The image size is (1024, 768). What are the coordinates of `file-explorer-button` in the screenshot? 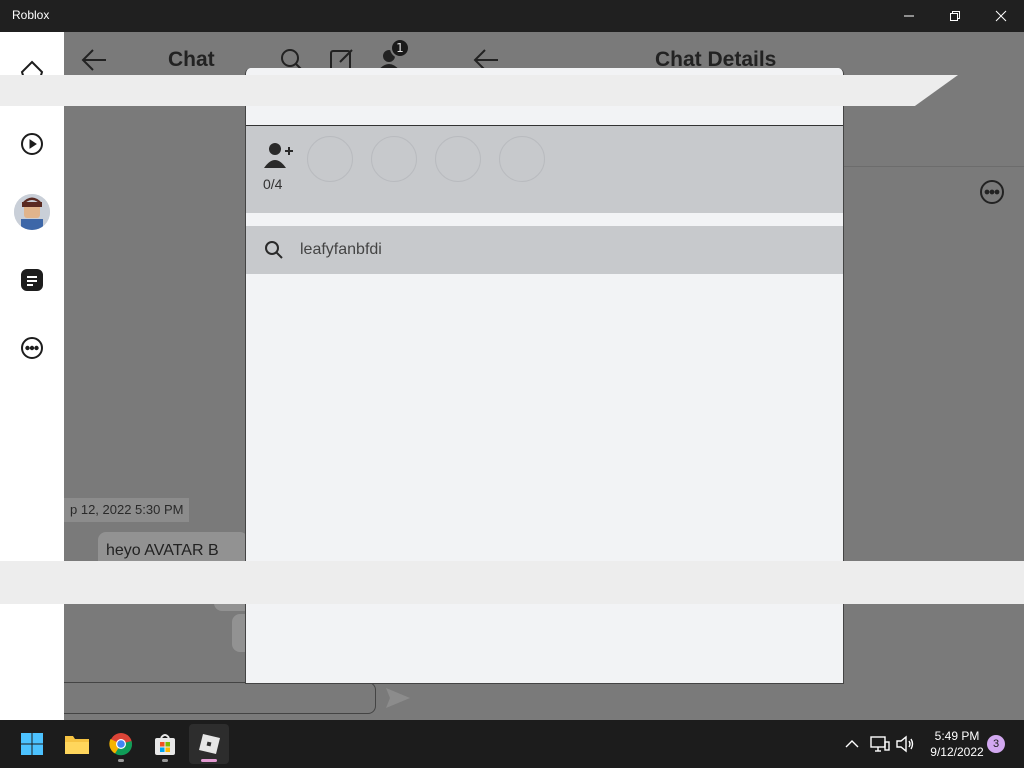 It's located at (77, 744).